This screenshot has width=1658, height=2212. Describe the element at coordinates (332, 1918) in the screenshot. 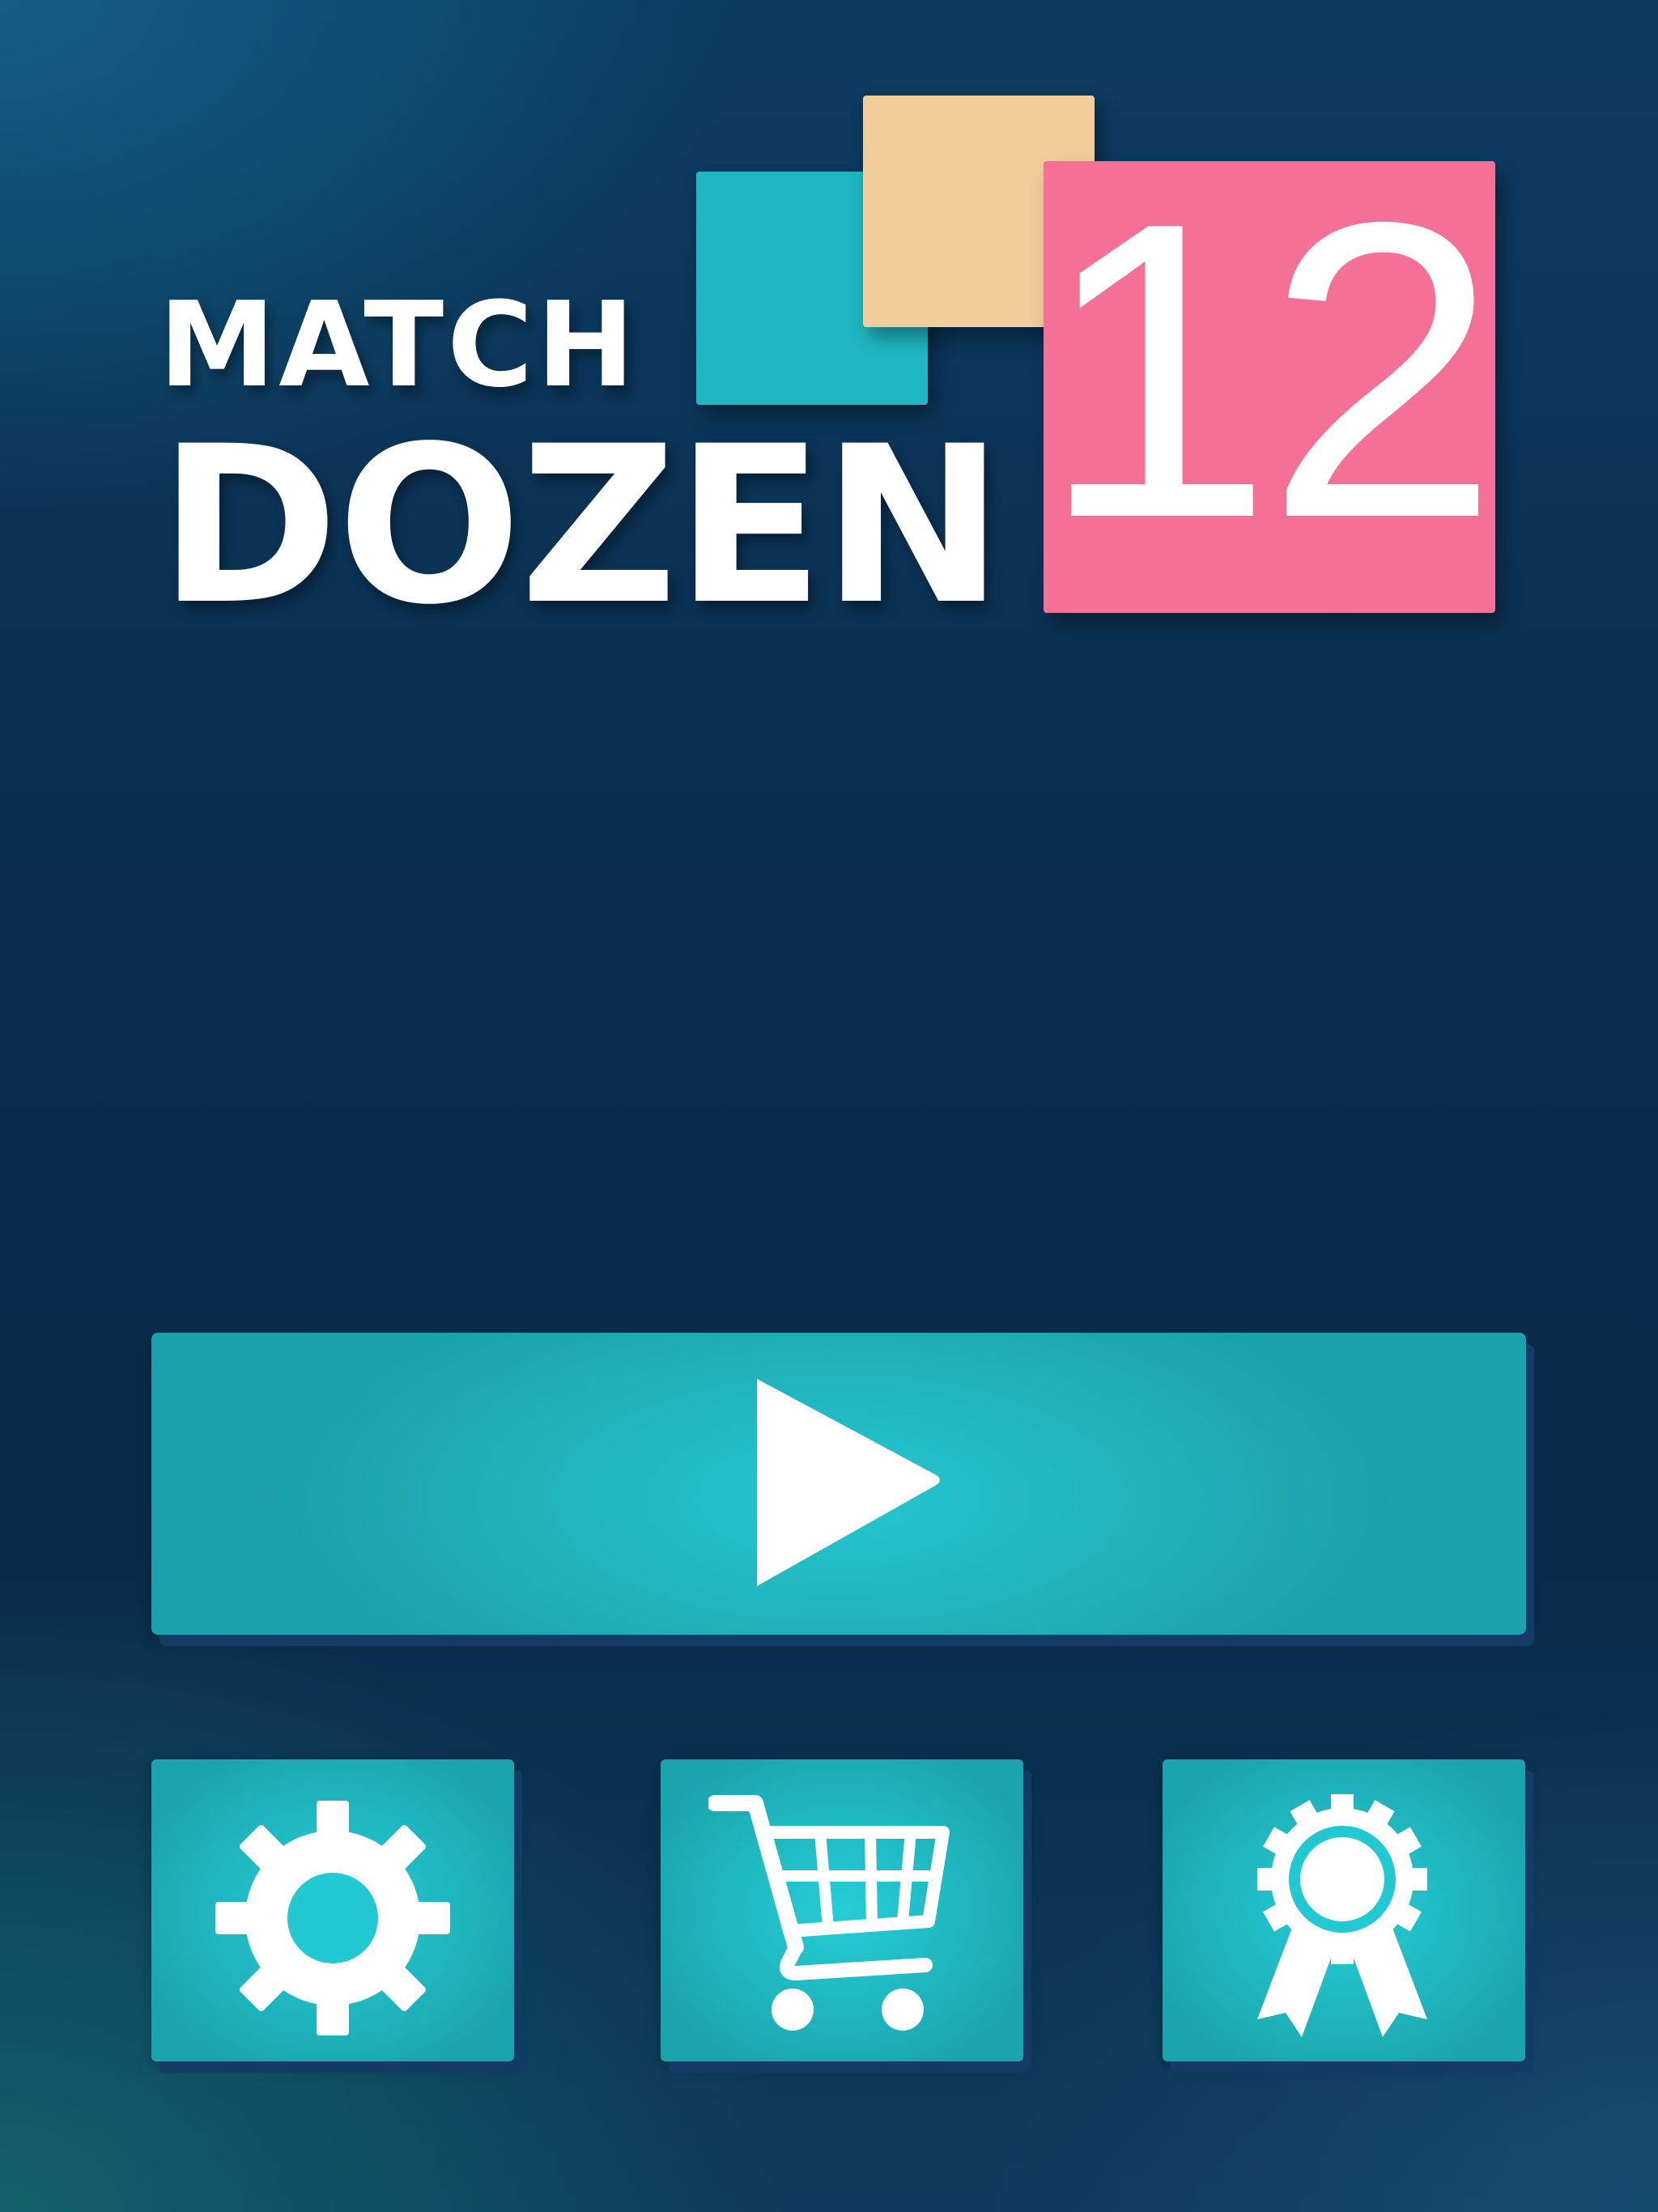

I see `gear-icon` at that location.